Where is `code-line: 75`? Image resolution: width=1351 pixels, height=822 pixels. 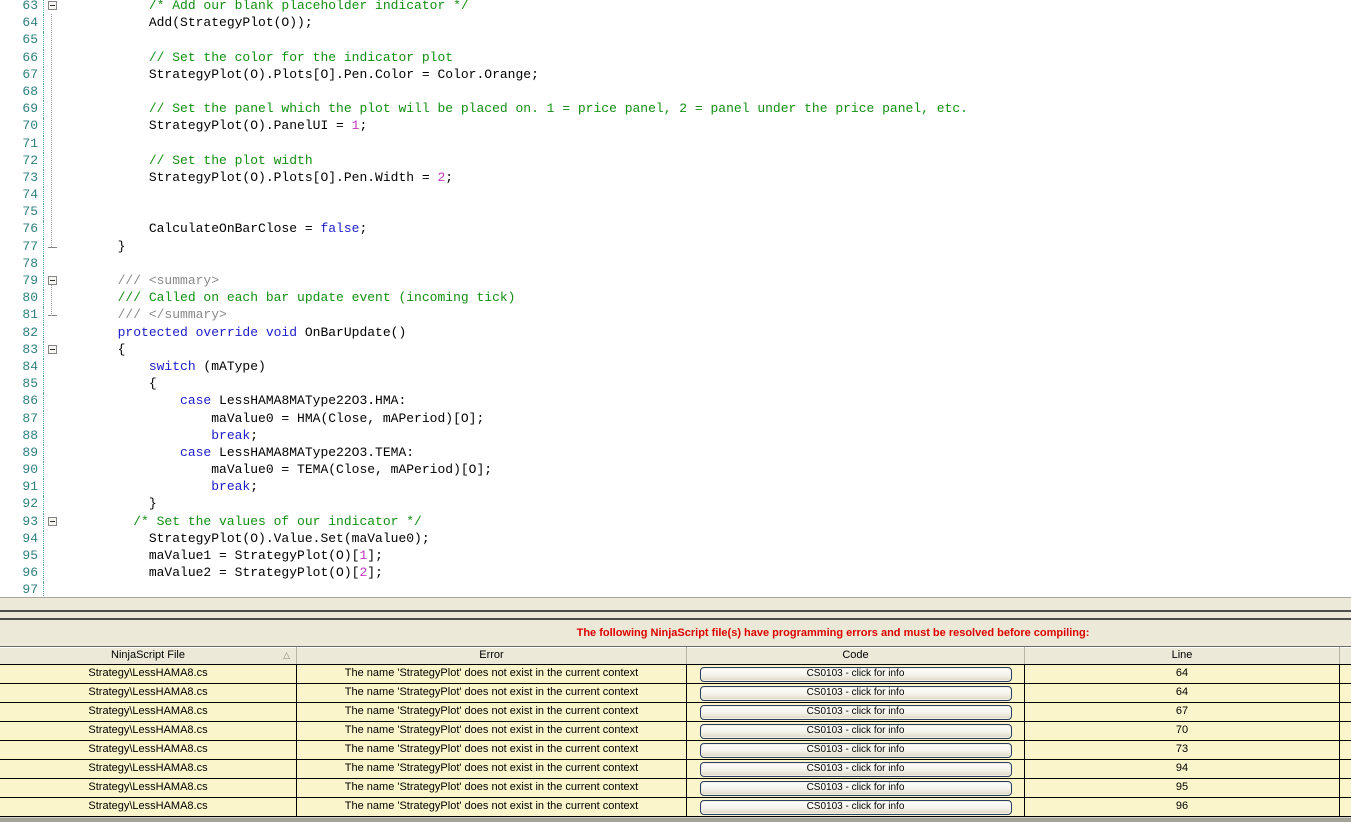
code-line: 75 is located at coordinates (675, 213).